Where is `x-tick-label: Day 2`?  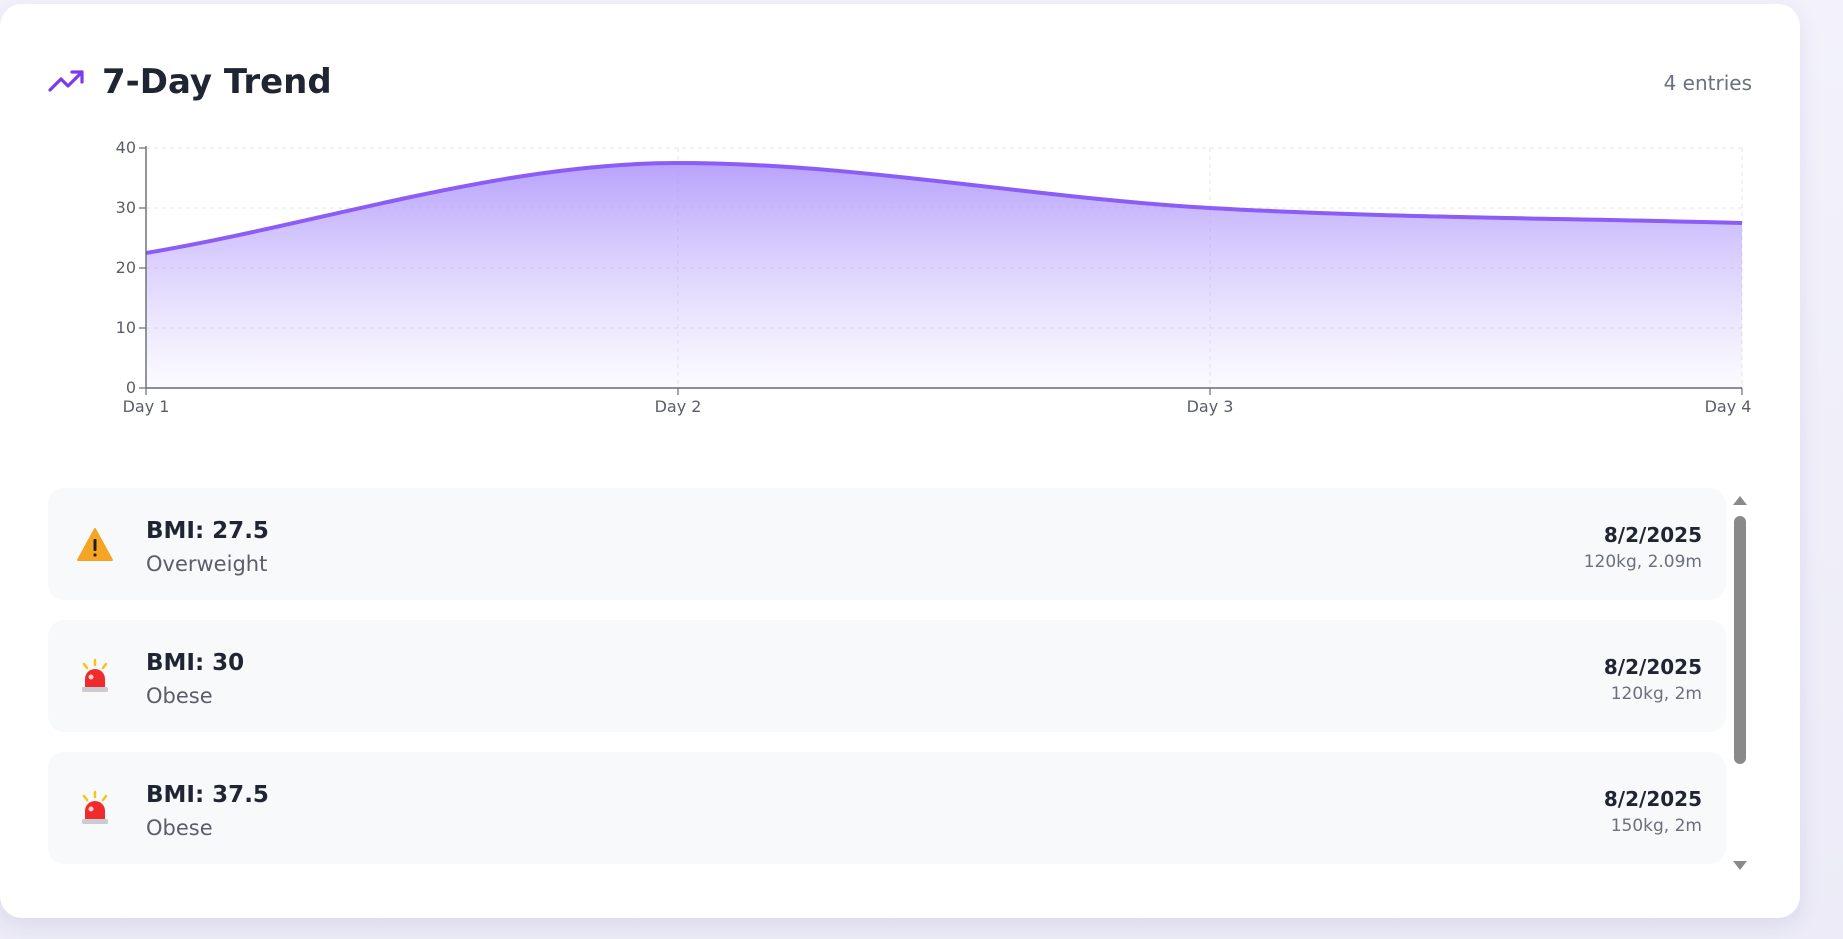 x-tick-label: Day 2 is located at coordinates (678, 406).